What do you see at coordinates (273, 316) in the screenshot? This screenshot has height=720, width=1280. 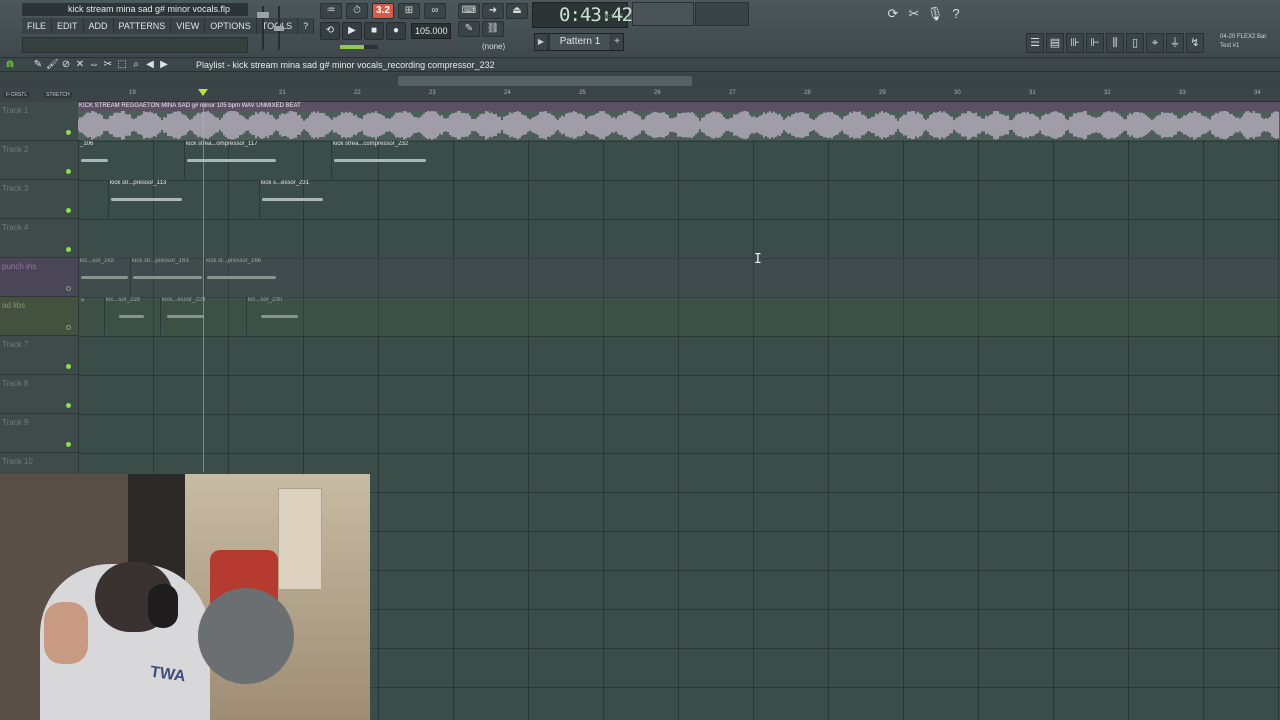 I see `audio-clip-muted: kic...sor_230` at bounding box center [273, 316].